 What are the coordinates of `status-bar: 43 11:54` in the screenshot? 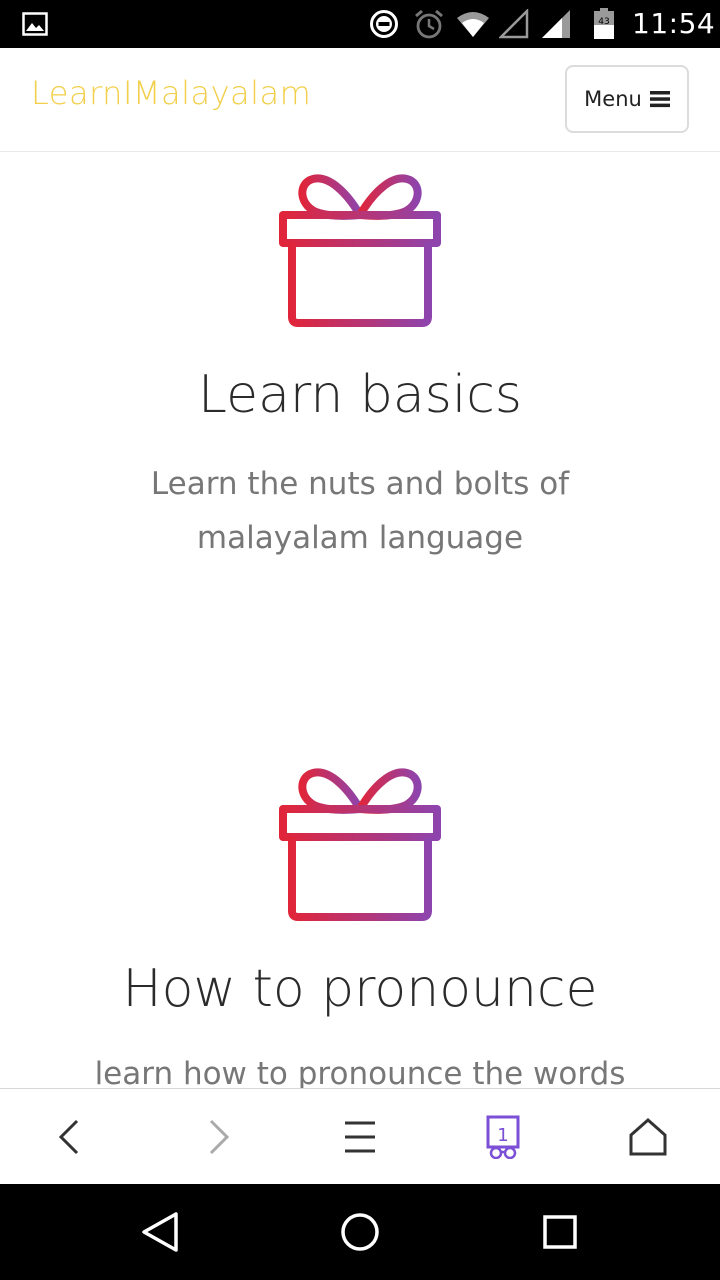 It's located at (360, 24).